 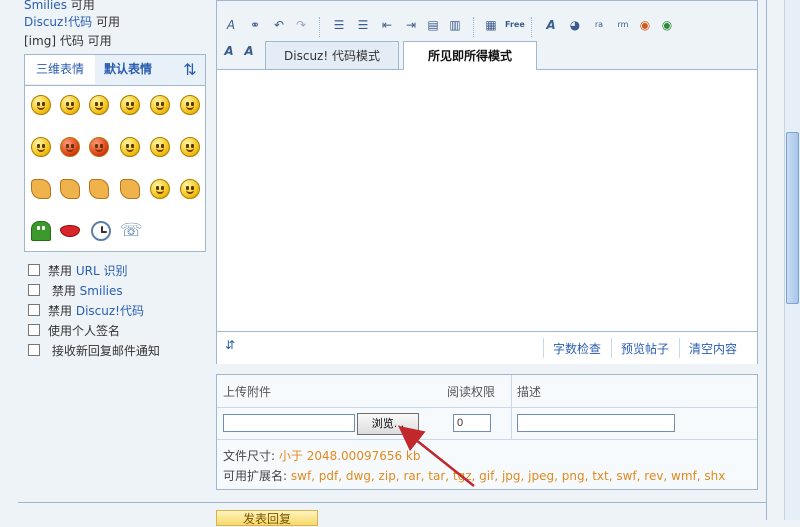 I want to click on discuz-code-available: Discuz!代码 可用, so click(x=72, y=21).